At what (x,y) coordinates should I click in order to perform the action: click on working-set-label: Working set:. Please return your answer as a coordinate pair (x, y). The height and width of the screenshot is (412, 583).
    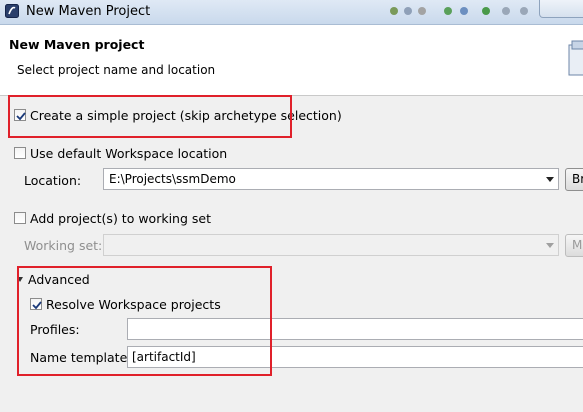
    Looking at the image, I should click on (63, 245).